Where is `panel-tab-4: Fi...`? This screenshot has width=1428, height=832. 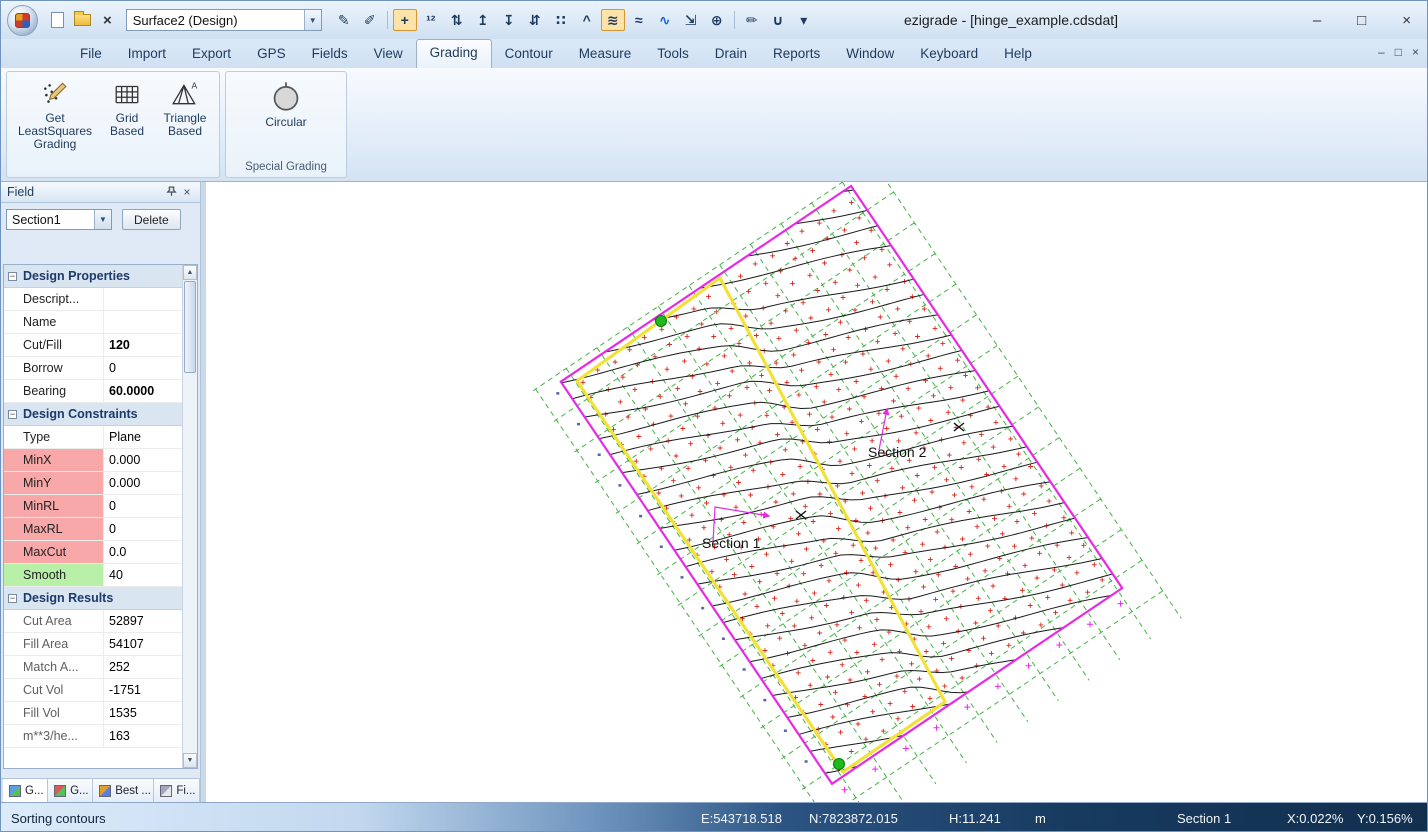 panel-tab-4: Fi... is located at coordinates (177, 790).